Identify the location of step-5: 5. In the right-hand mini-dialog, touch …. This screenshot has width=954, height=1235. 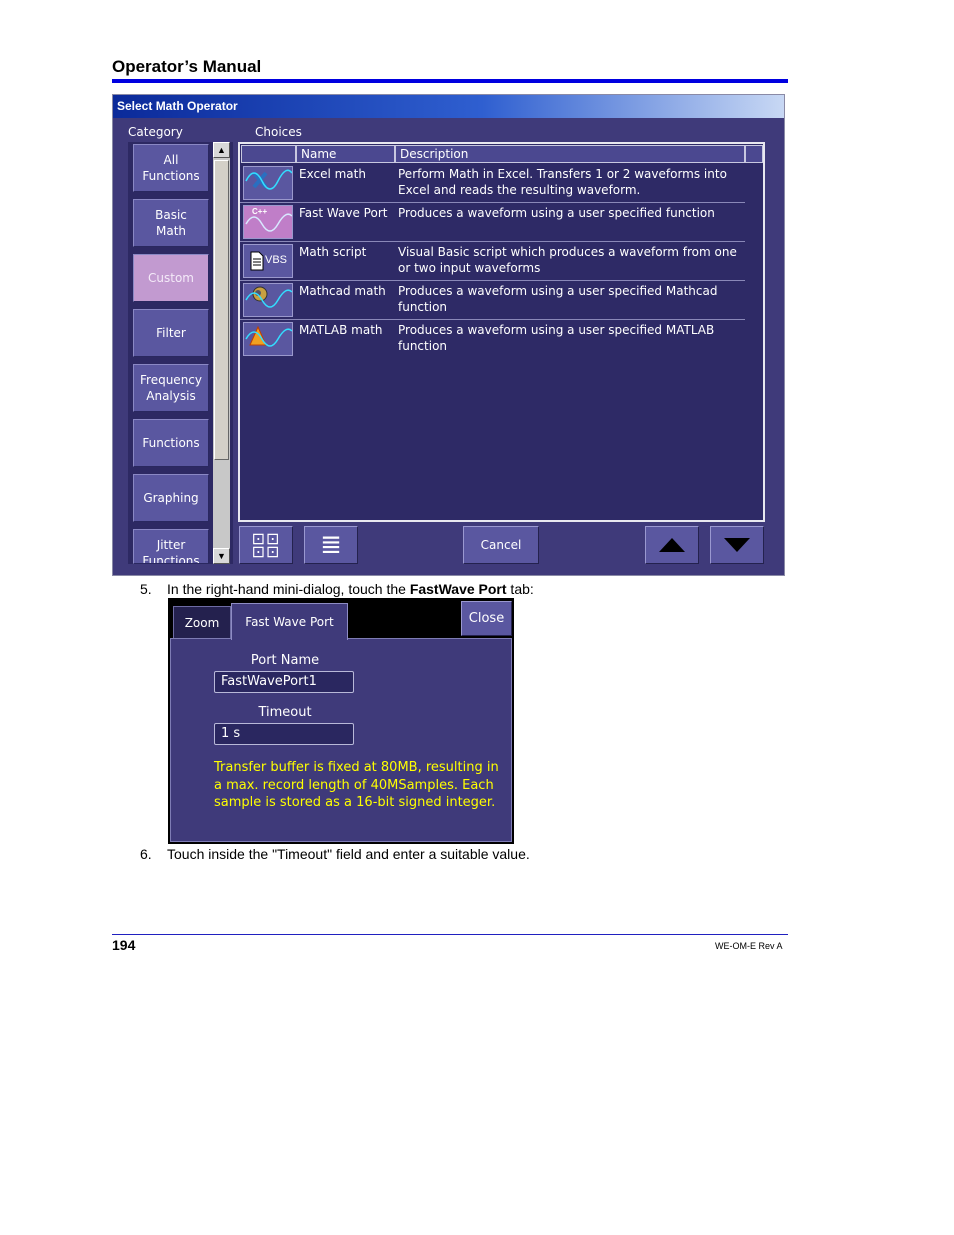
(440, 590).